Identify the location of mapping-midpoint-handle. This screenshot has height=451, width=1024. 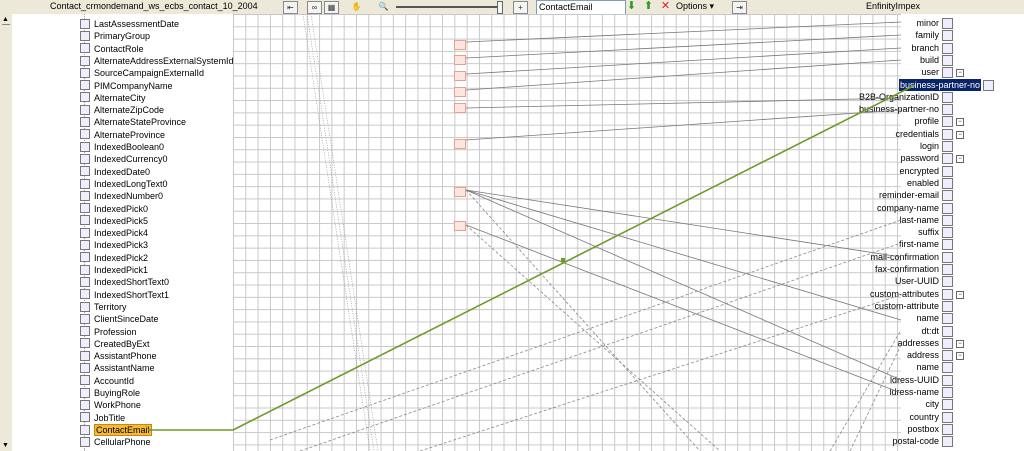
(563, 260).